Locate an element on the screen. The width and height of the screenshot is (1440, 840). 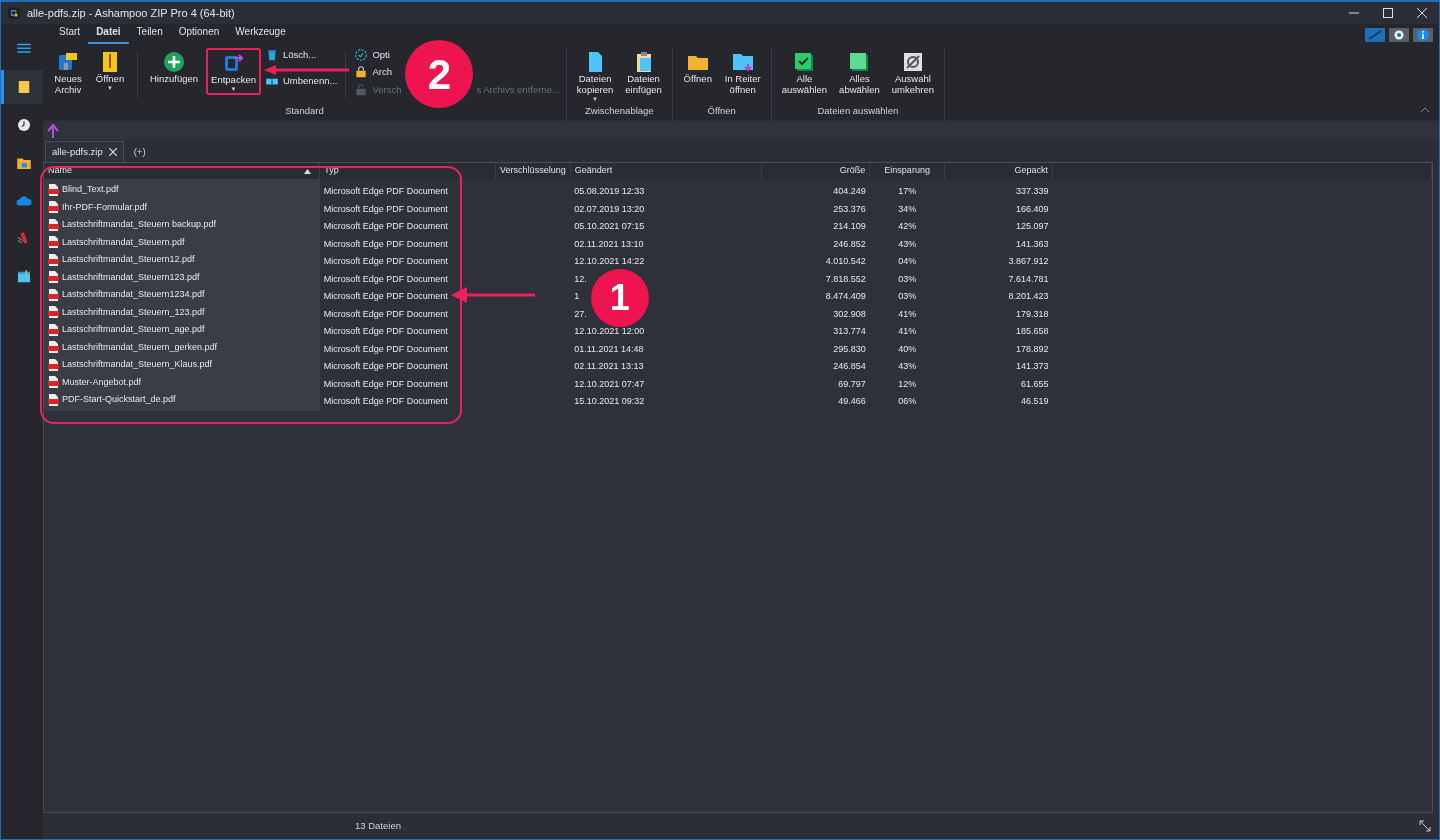
info-icon is located at coordinates (1423, 35).